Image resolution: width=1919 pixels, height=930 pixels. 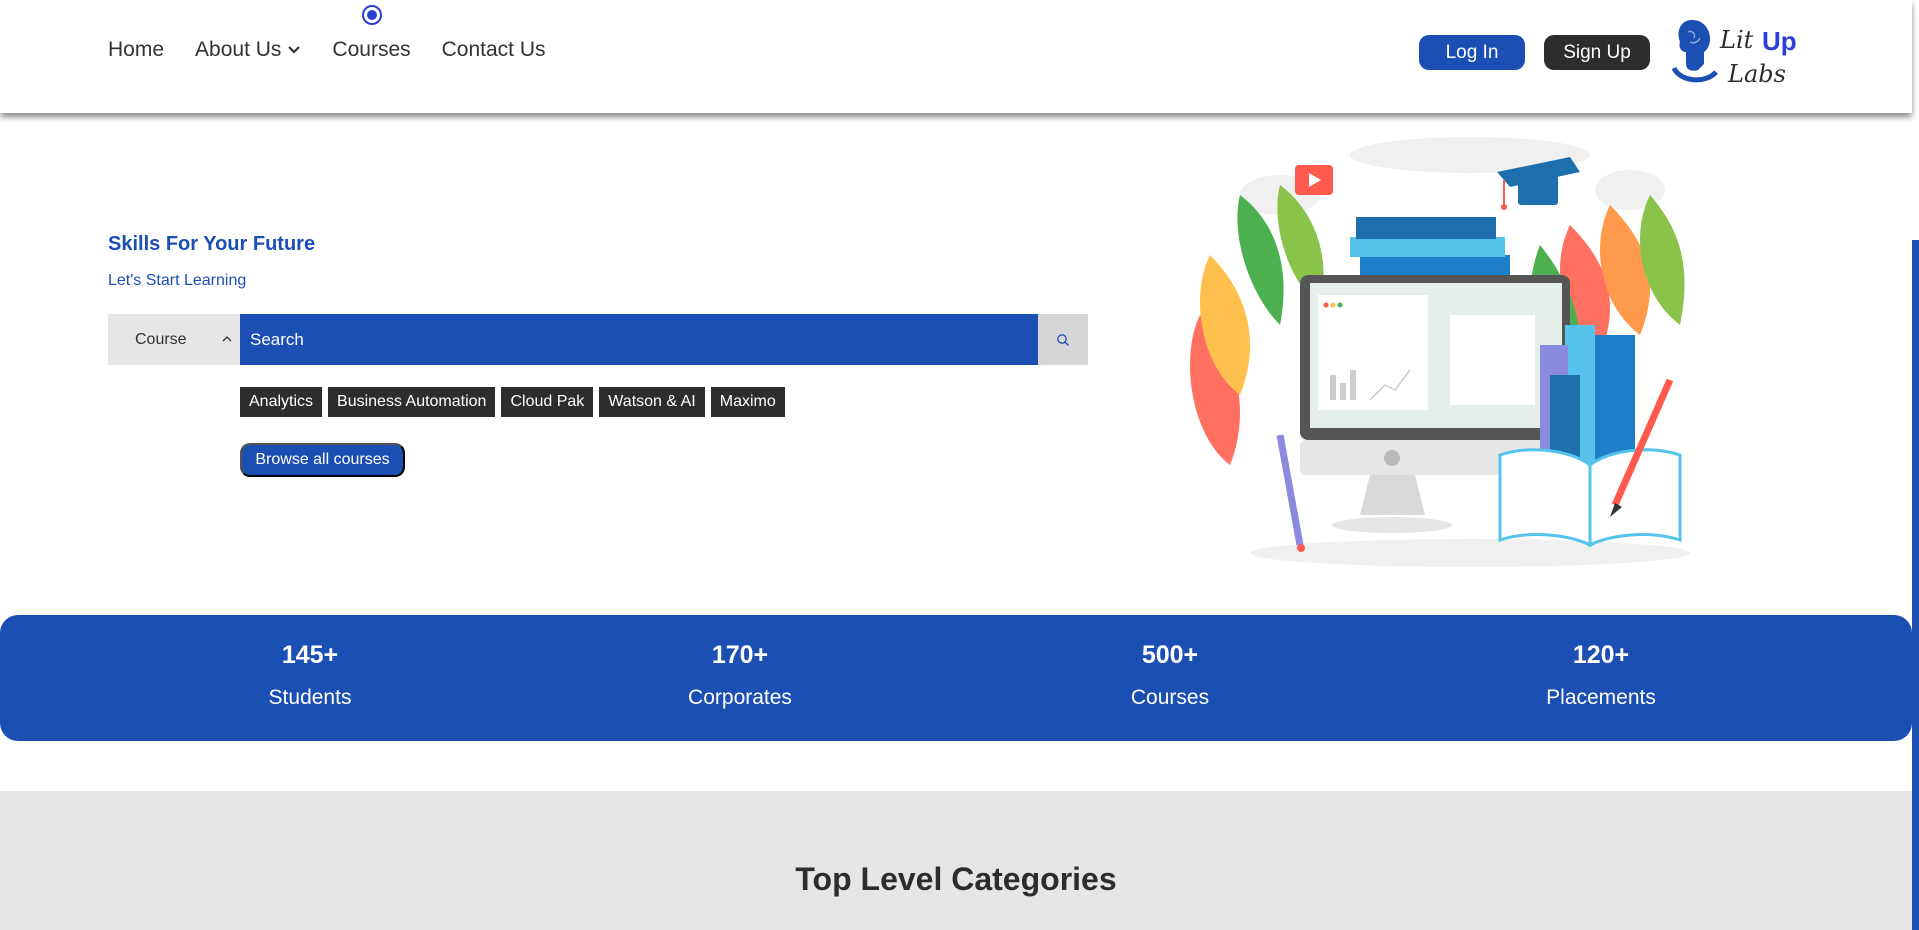 I want to click on active-indicator-icon, so click(x=371, y=15).